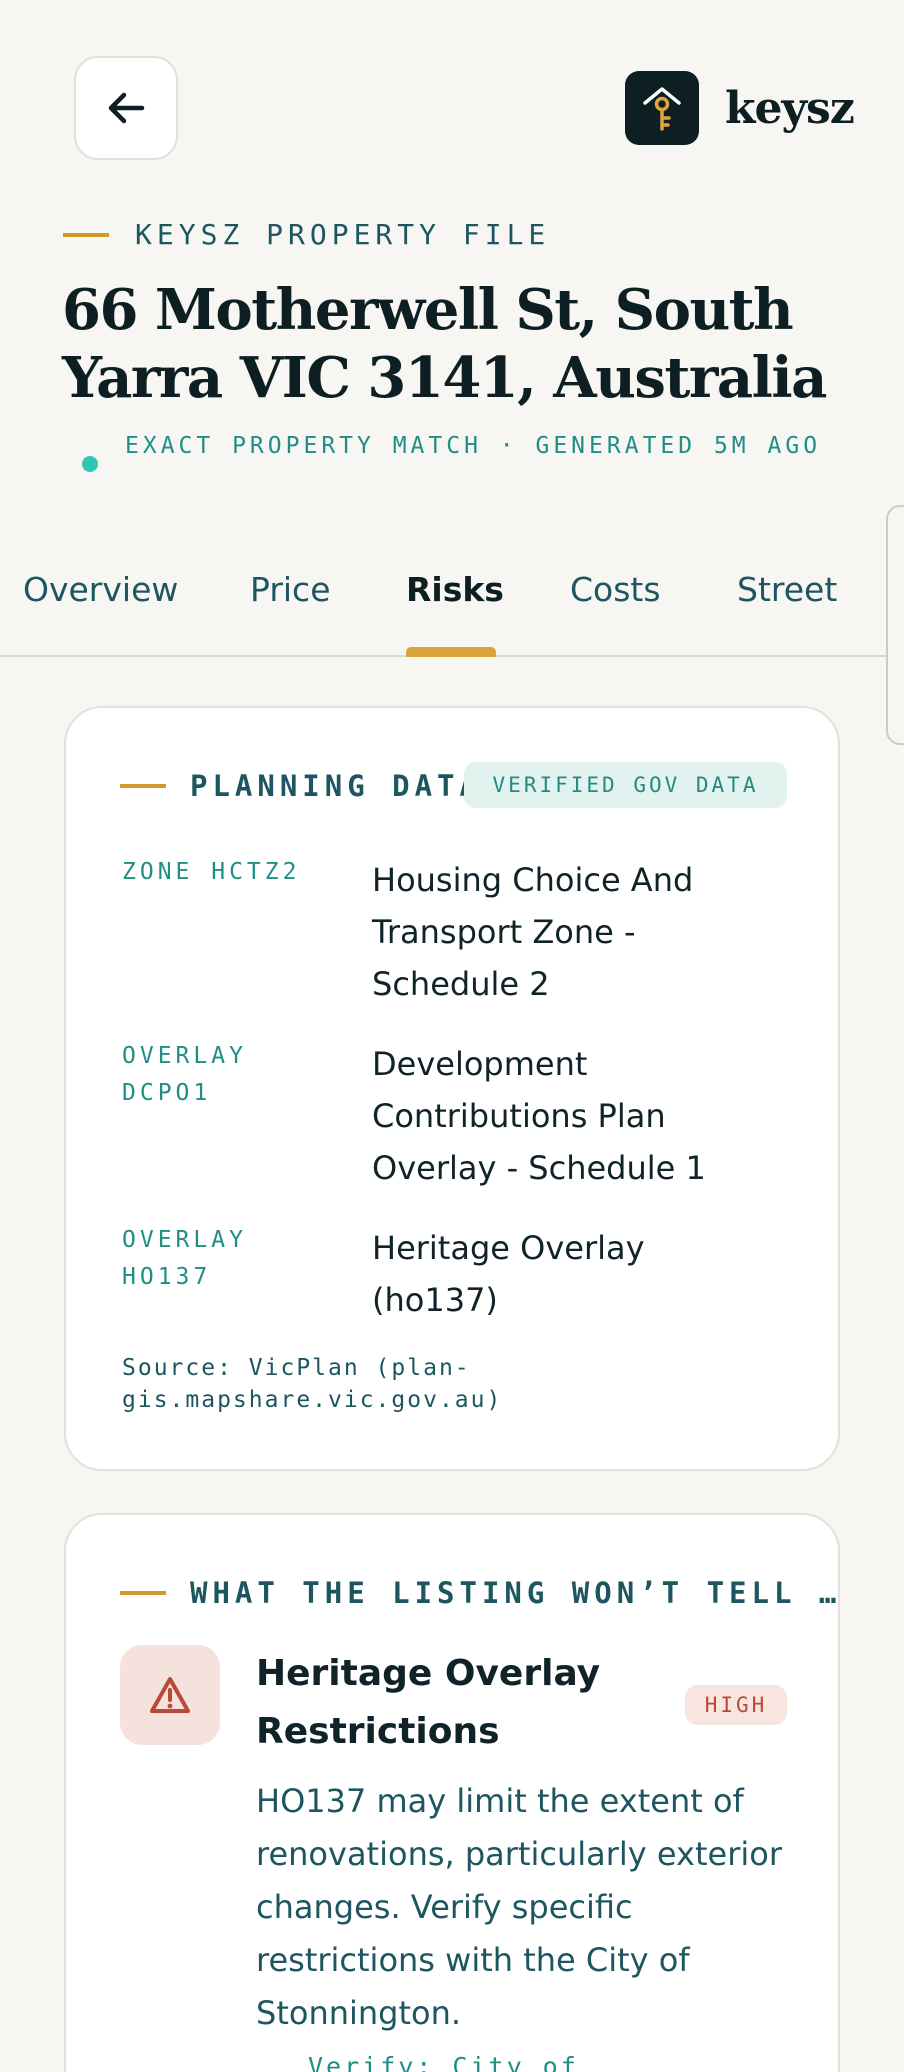  What do you see at coordinates (184, 1258) in the screenshot?
I see `planning-row-label: OVERLAY HO137` at bounding box center [184, 1258].